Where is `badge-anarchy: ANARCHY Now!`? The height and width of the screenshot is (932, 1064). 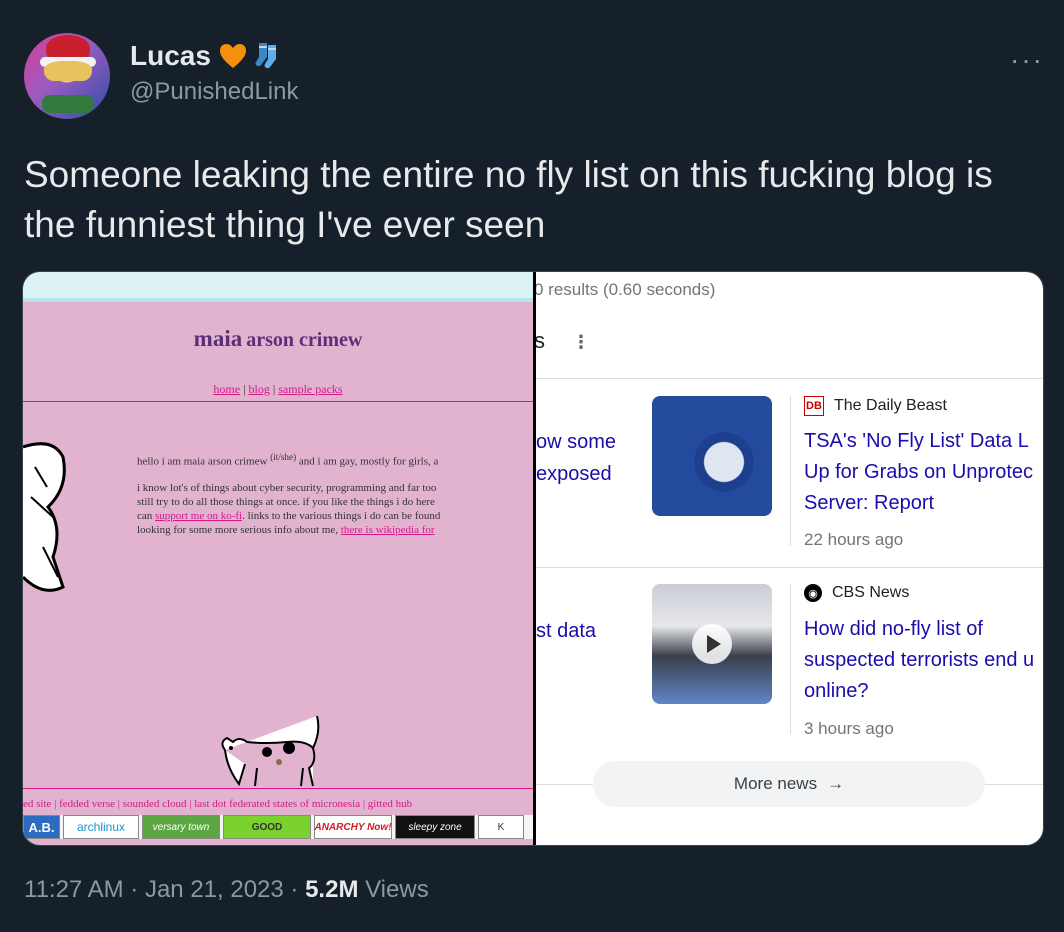 badge-anarchy: ANARCHY Now! is located at coordinates (353, 827).